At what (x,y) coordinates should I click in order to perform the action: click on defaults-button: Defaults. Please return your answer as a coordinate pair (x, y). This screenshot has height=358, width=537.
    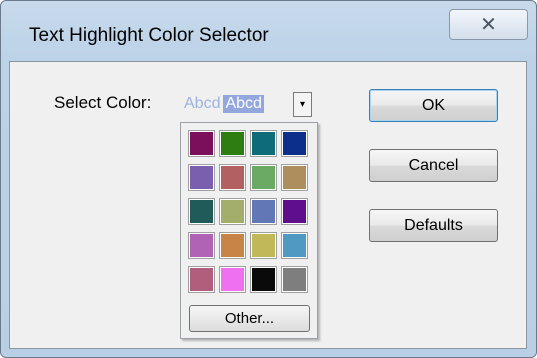
    Looking at the image, I should click on (433, 225).